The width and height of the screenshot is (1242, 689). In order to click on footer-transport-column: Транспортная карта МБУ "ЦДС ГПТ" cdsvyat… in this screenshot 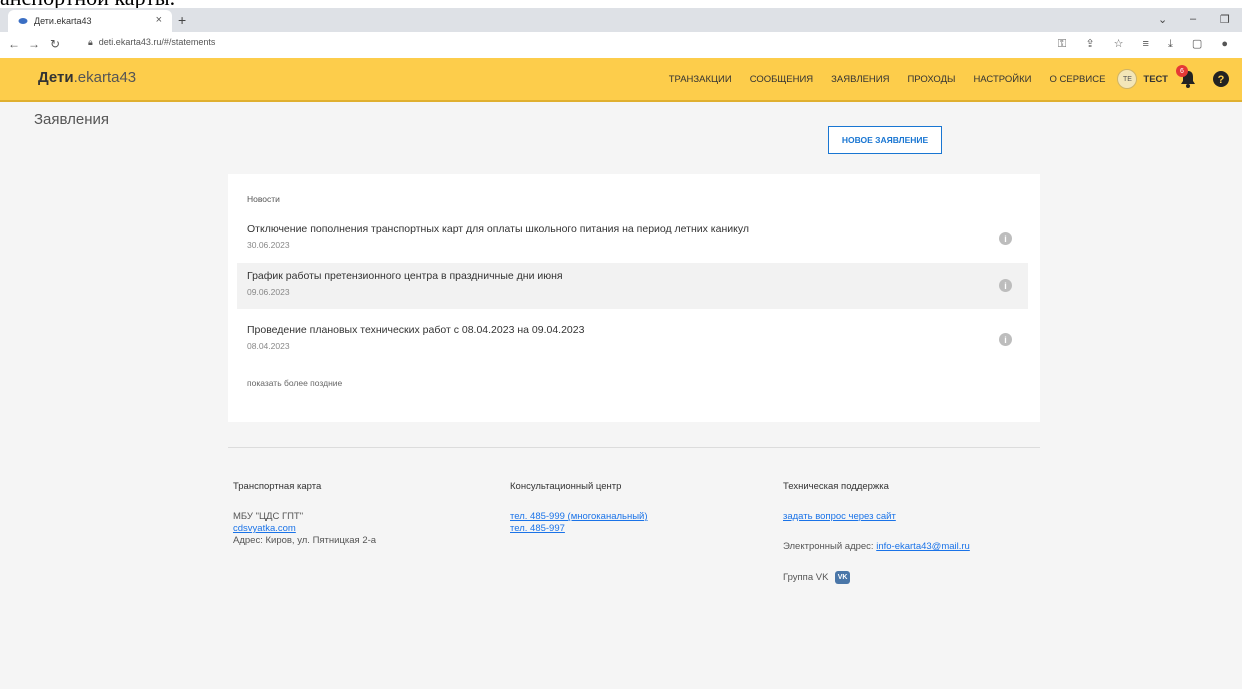, I will do `click(304, 514)`.